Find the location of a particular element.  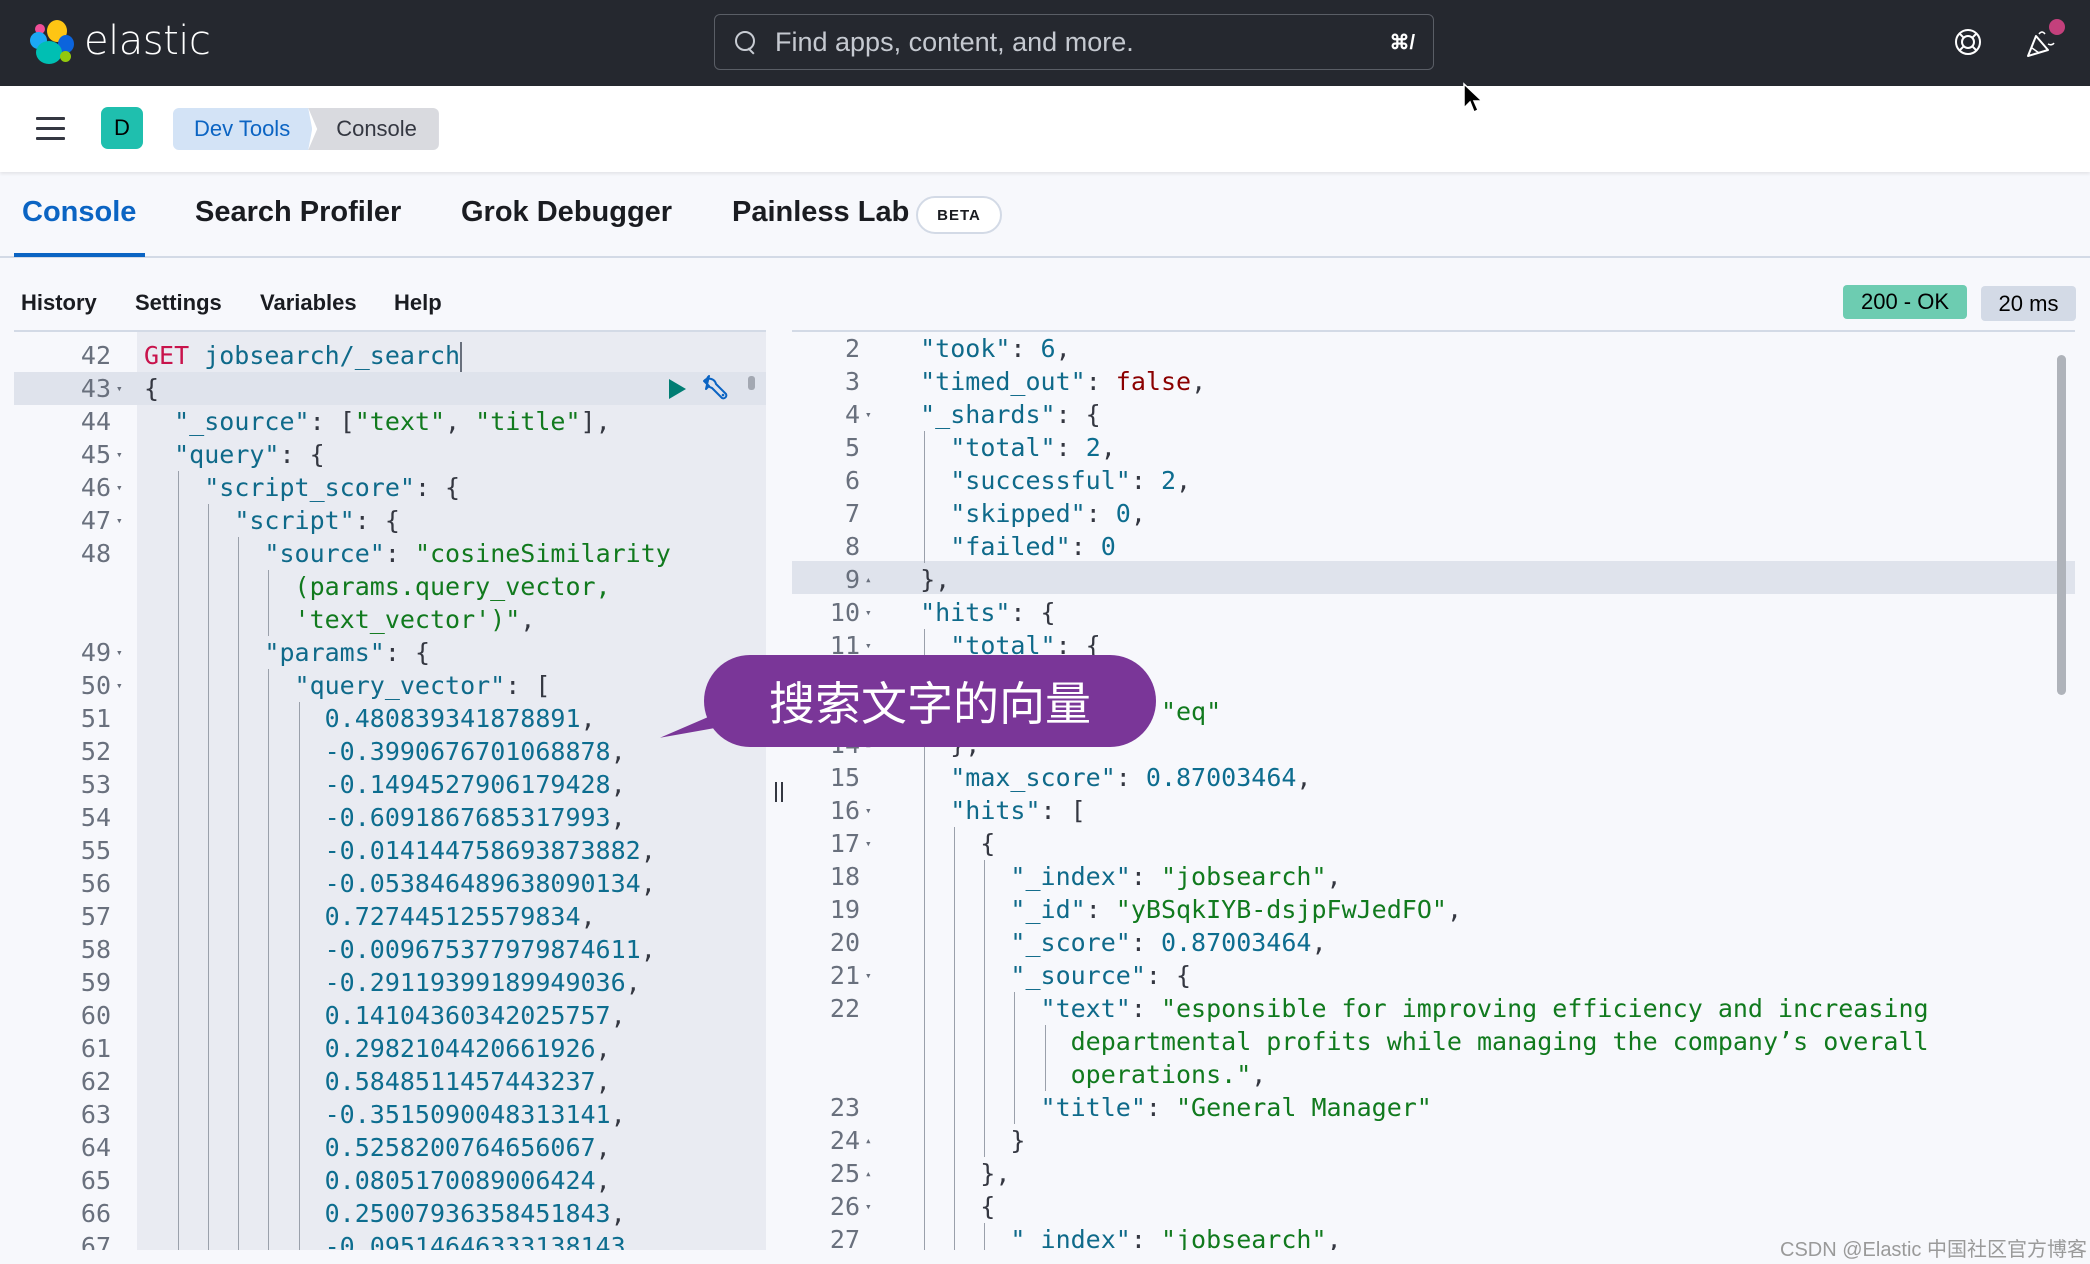

search-input is located at coordinates (1055, 42).